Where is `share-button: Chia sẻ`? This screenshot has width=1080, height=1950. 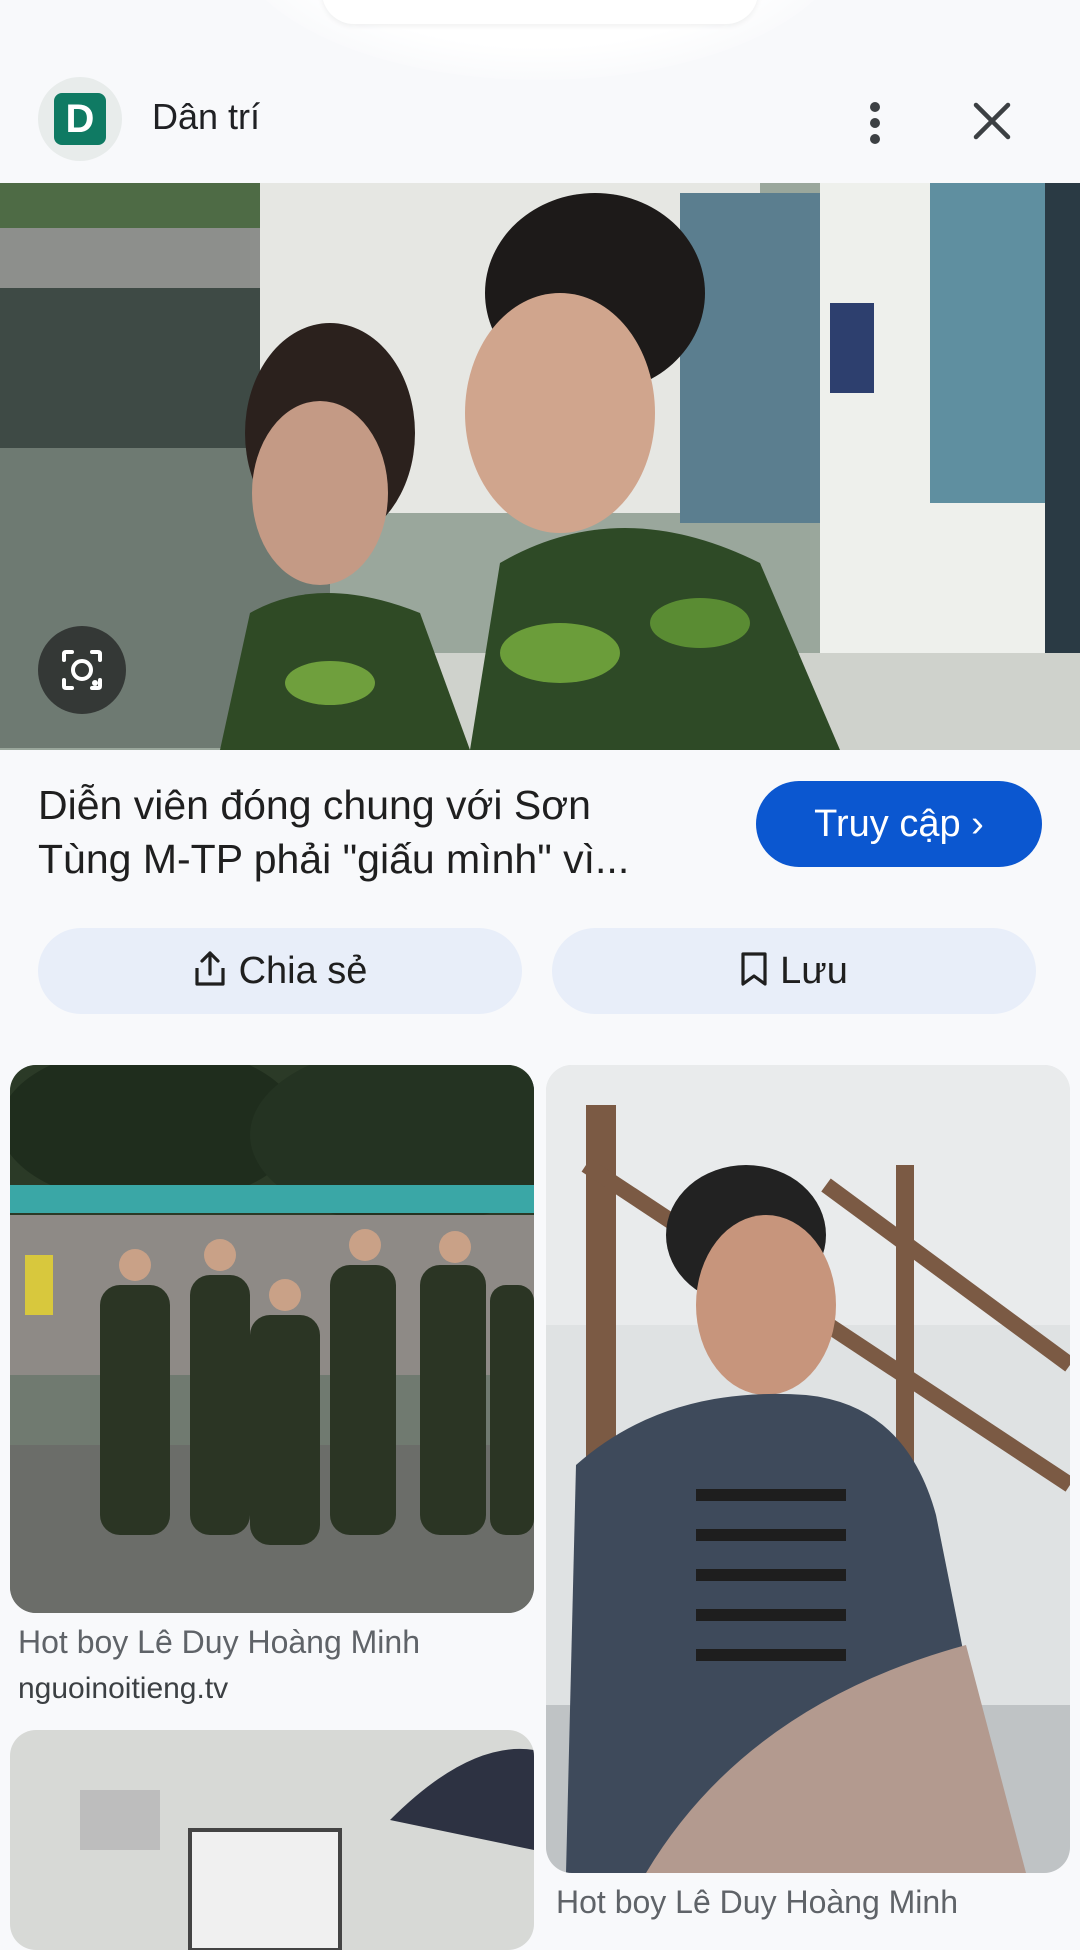 share-button: Chia sẻ is located at coordinates (280, 971).